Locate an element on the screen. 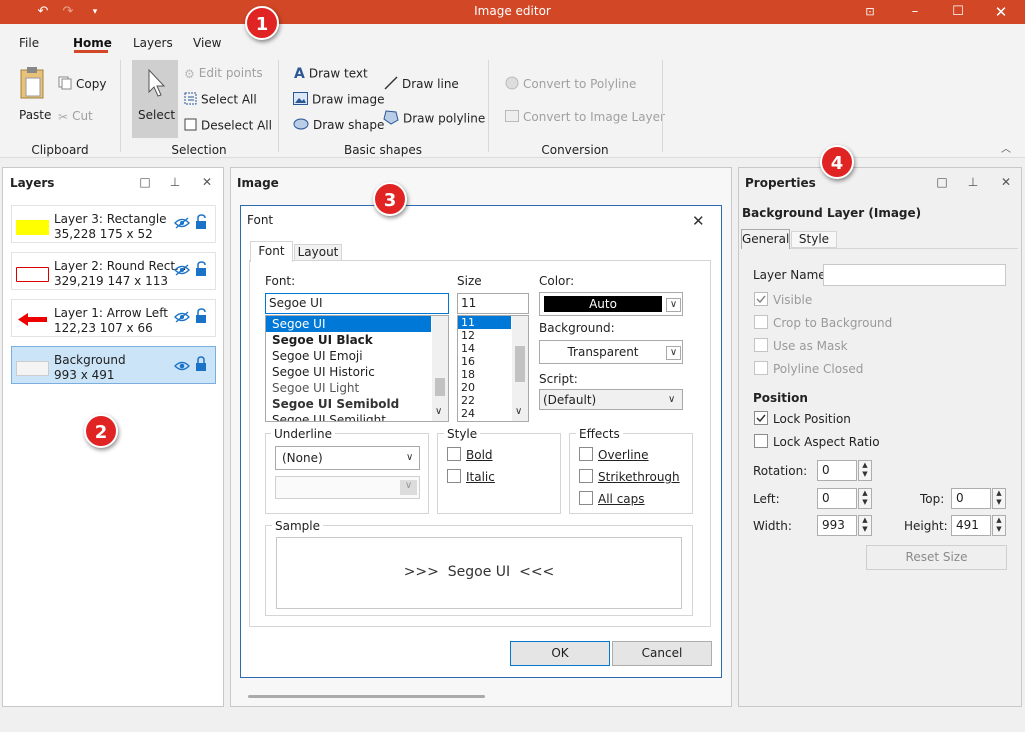 This screenshot has width=1025, height=732. background-dropdown: Transparent ∨ is located at coordinates (611, 352).